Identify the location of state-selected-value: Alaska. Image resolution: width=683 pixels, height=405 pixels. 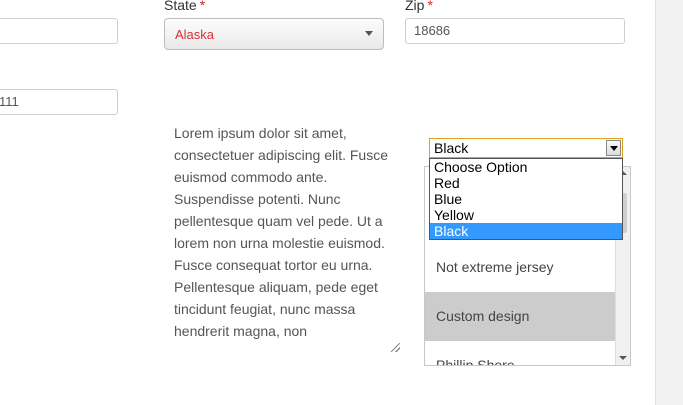
(195, 34).